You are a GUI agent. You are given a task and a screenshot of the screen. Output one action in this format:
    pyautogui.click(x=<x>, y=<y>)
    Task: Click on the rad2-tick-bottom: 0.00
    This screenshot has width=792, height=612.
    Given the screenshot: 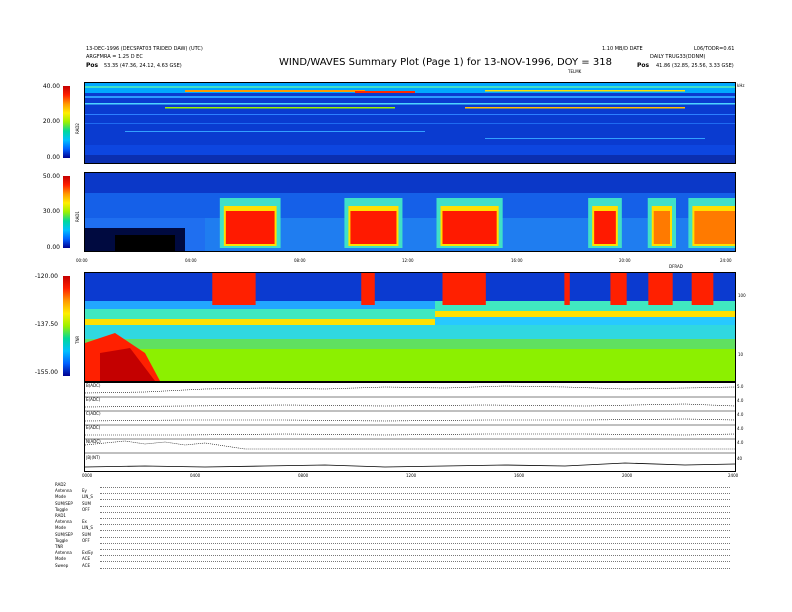 What is the action you would take?
    pyautogui.click(x=53, y=157)
    